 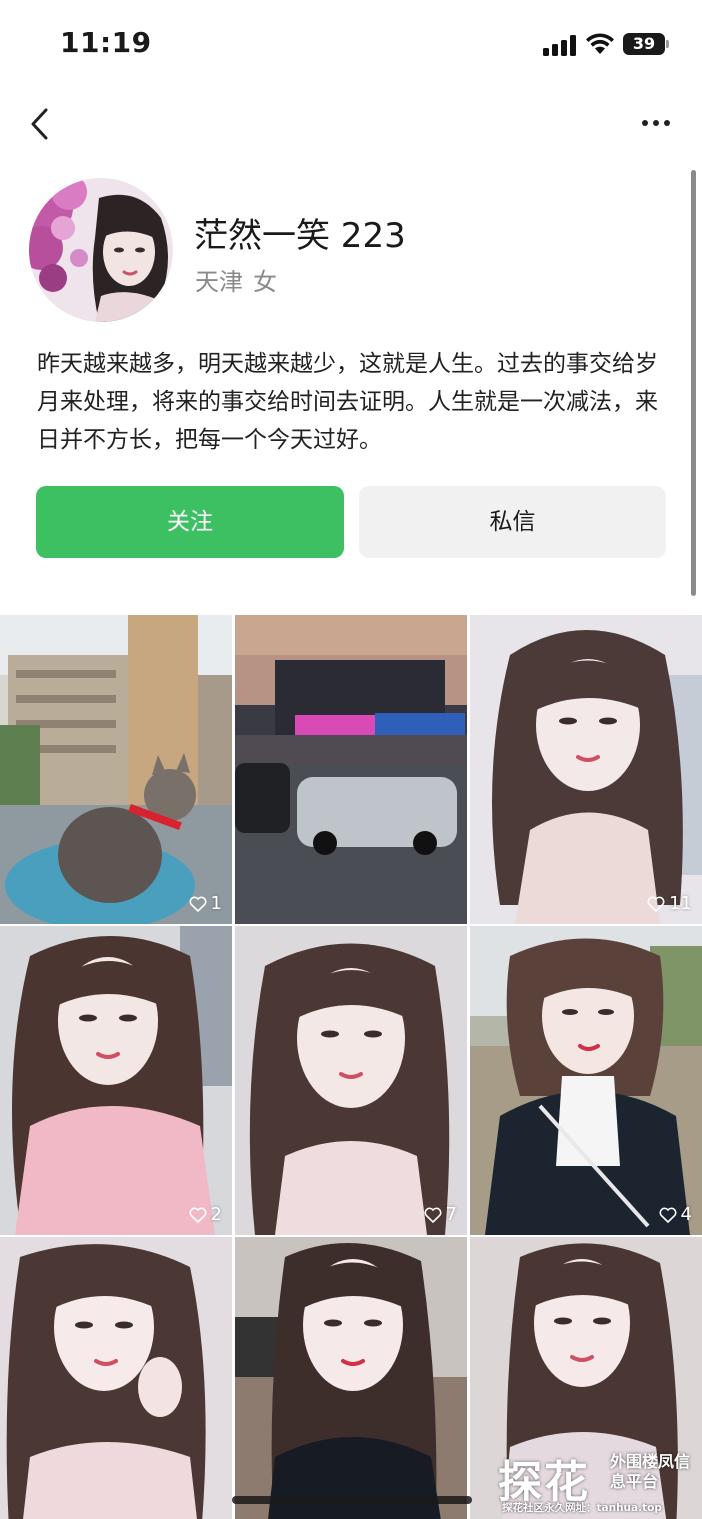 What do you see at coordinates (650, 1471) in the screenshot?
I see `watermark-tagline: 外围楼凤信息平台` at bounding box center [650, 1471].